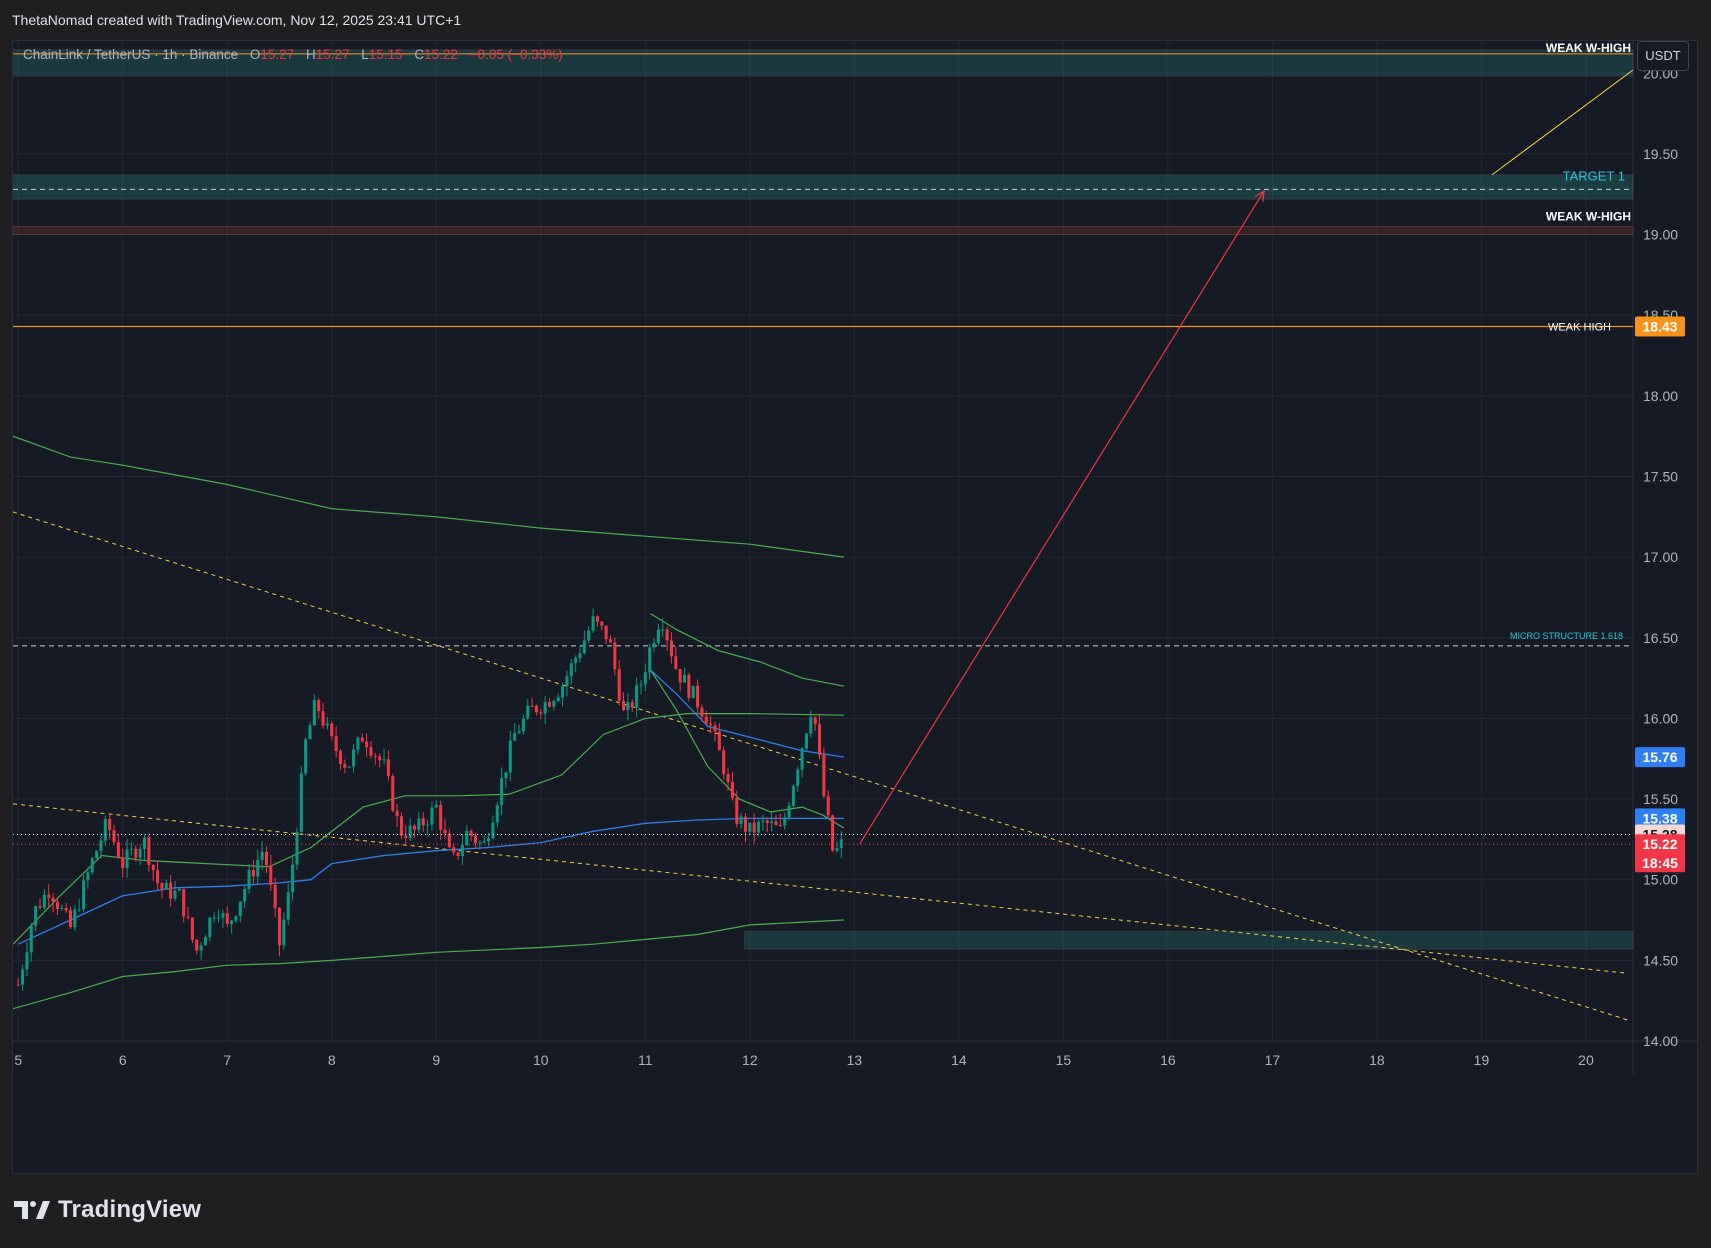 Image resolution: width=1711 pixels, height=1248 pixels. What do you see at coordinates (1663, 56) in the screenshot?
I see `currency-button: USDT` at bounding box center [1663, 56].